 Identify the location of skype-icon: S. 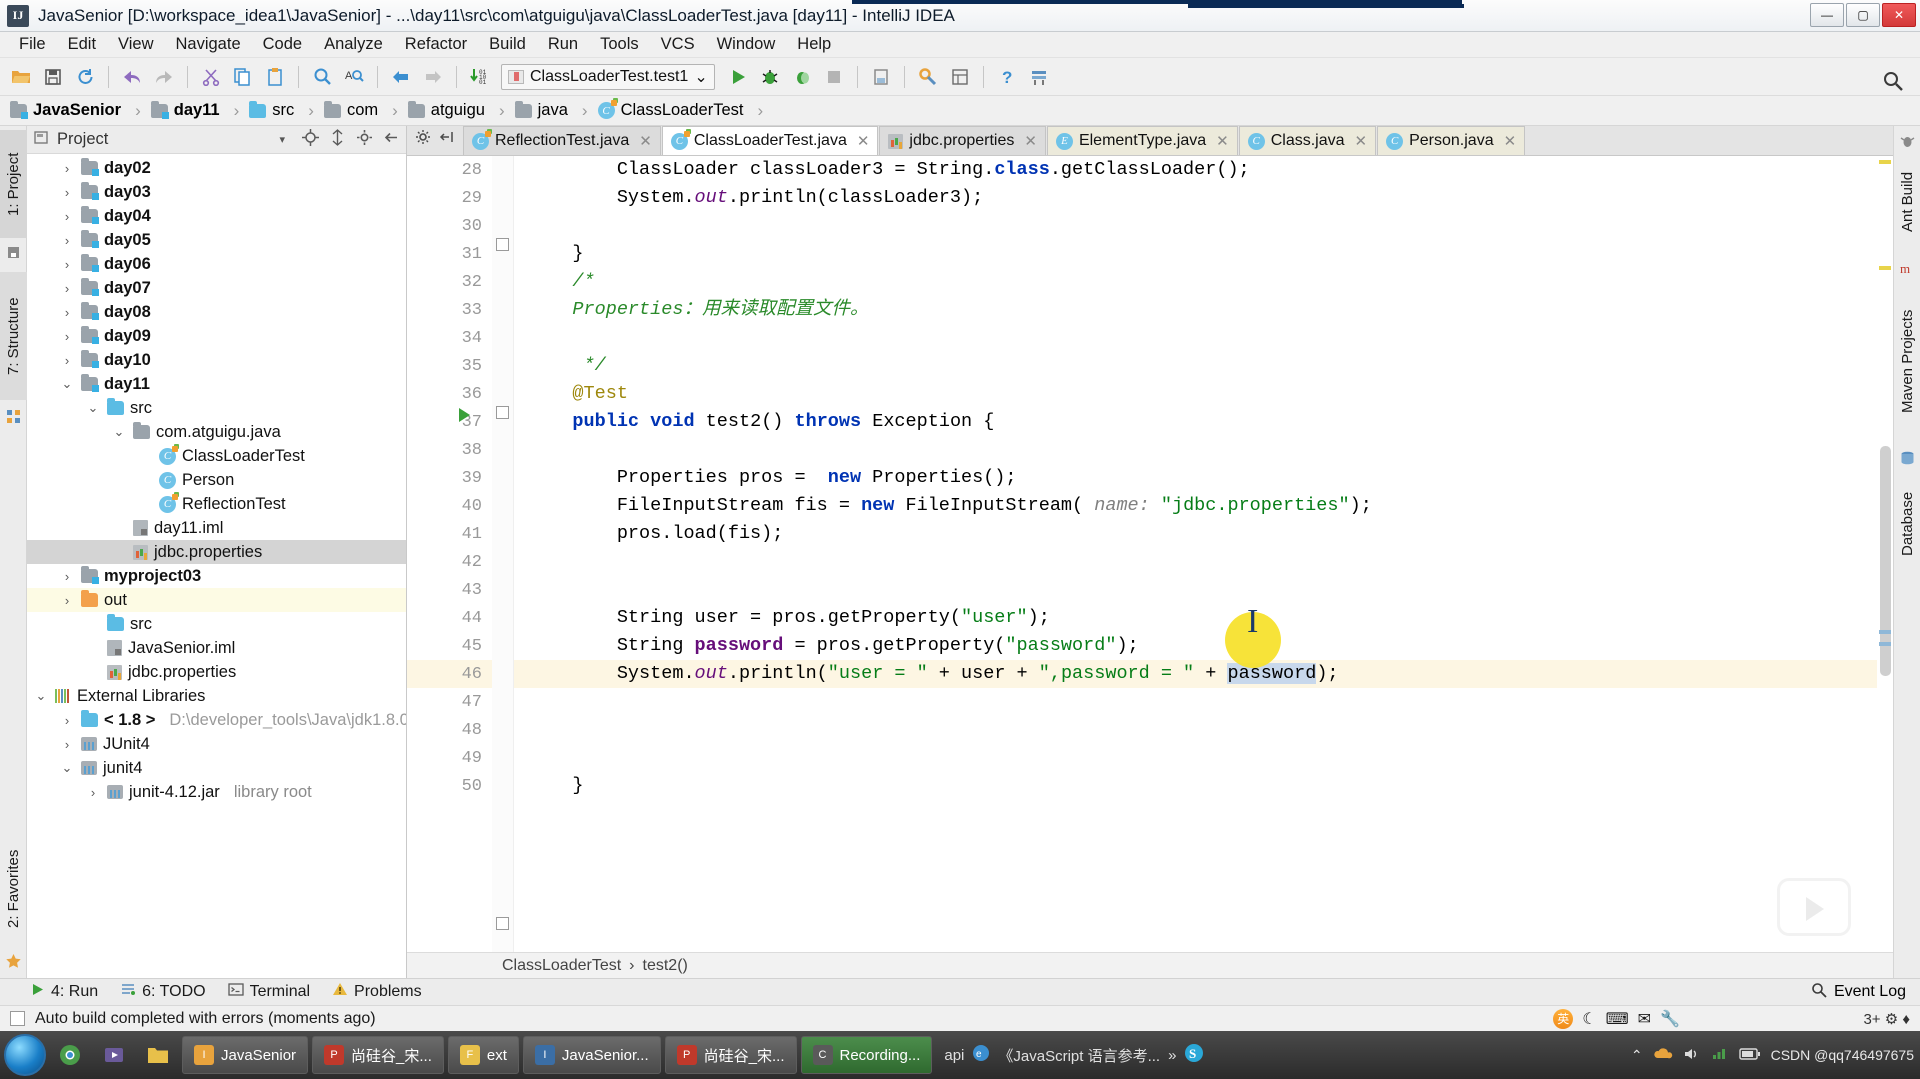
(1194, 1055).